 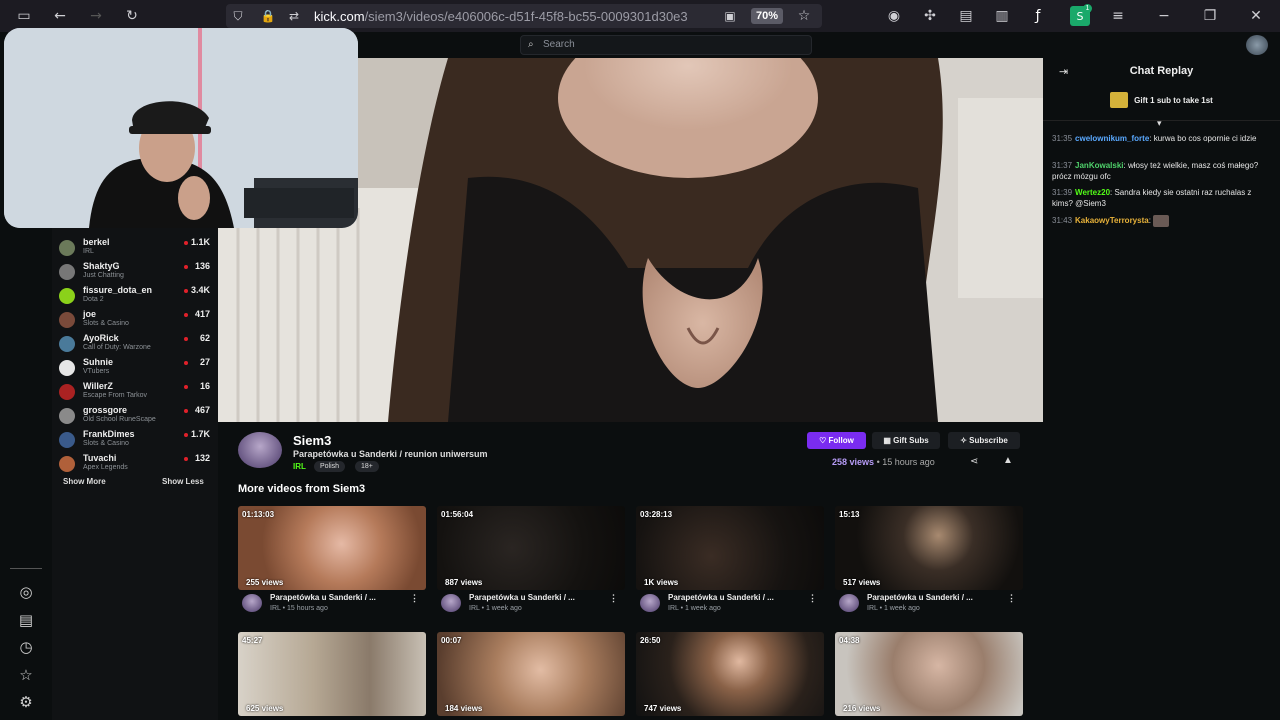 What do you see at coordinates (1112, 138) in the screenshot?
I see `message-user: cwelownikum_forte` at bounding box center [1112, 138].